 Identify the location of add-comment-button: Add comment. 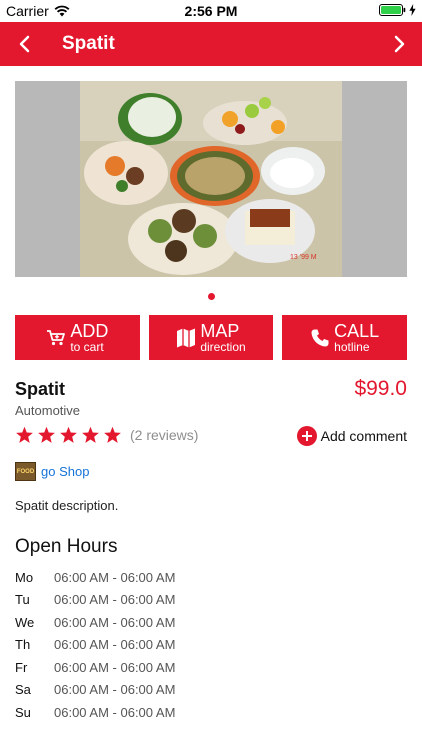
(351, 436).